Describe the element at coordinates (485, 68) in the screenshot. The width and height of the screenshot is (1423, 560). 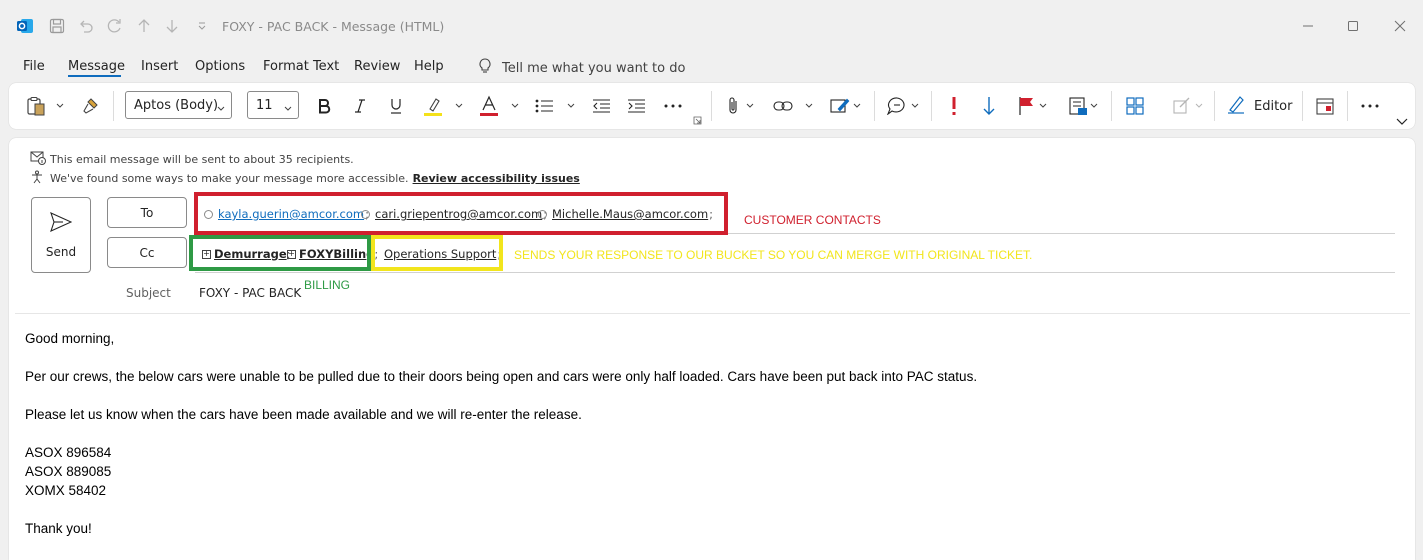
I see `lightbulb-icon` at that location.